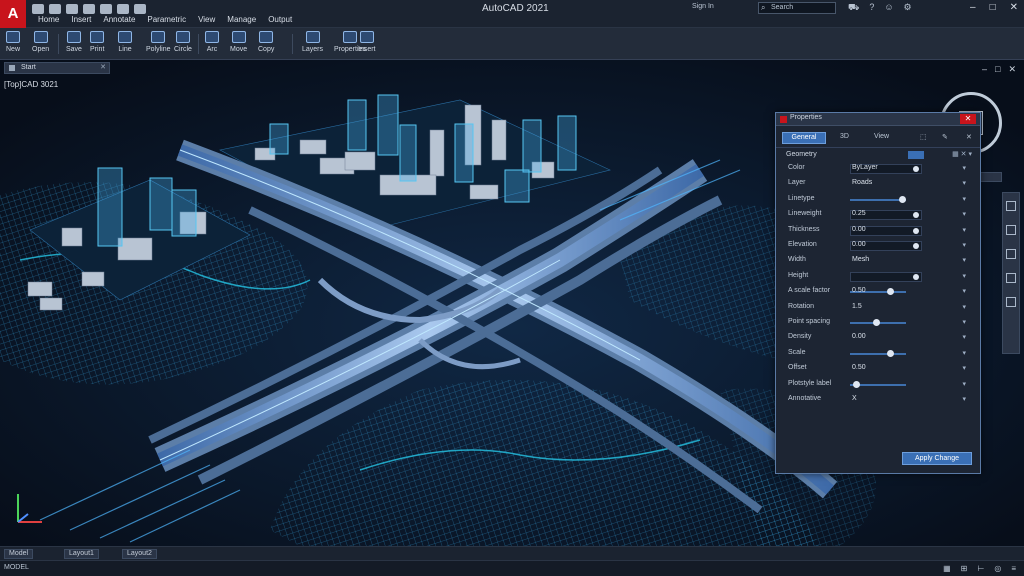  Describe the element at coordinates (1011, 254) in the screenshot. I see `orbit-icon` at that location.